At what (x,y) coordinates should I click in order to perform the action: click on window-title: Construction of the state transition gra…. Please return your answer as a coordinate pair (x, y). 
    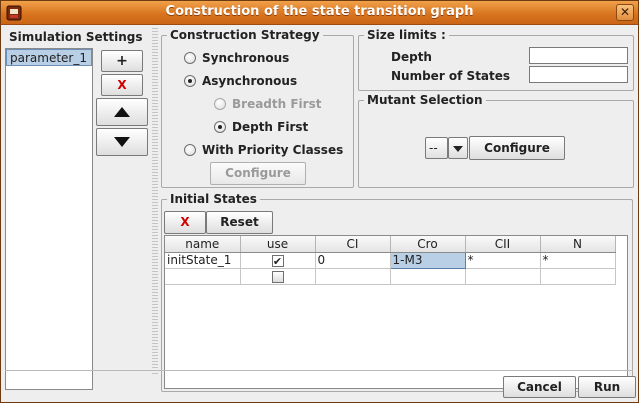
    Looking at the image, I should click on (319, 11).